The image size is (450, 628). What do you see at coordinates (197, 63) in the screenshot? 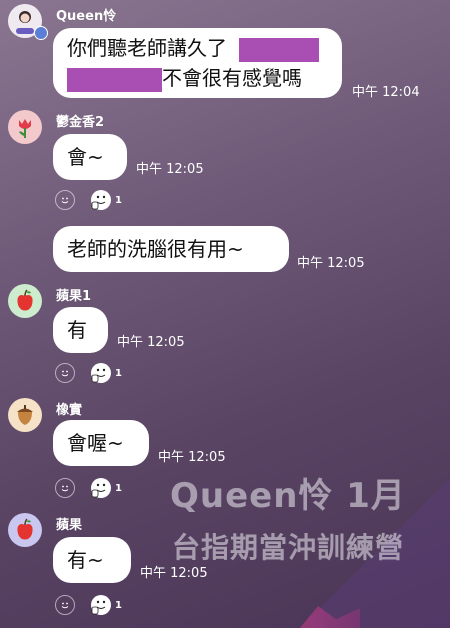
I see `message-bubble: 你們聽老師講久了 不會很有感覺嗎` at bounding box center [197, 63].